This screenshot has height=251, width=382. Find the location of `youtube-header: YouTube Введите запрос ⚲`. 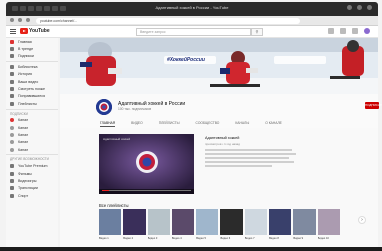

youtube-header: YouTube Введите запрос ⚲ is located at coordinates (192, 32).